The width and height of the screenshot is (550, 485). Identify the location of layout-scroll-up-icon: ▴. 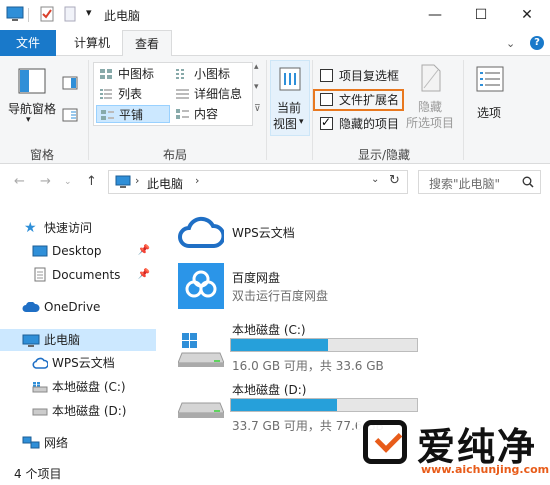
(256, 67).